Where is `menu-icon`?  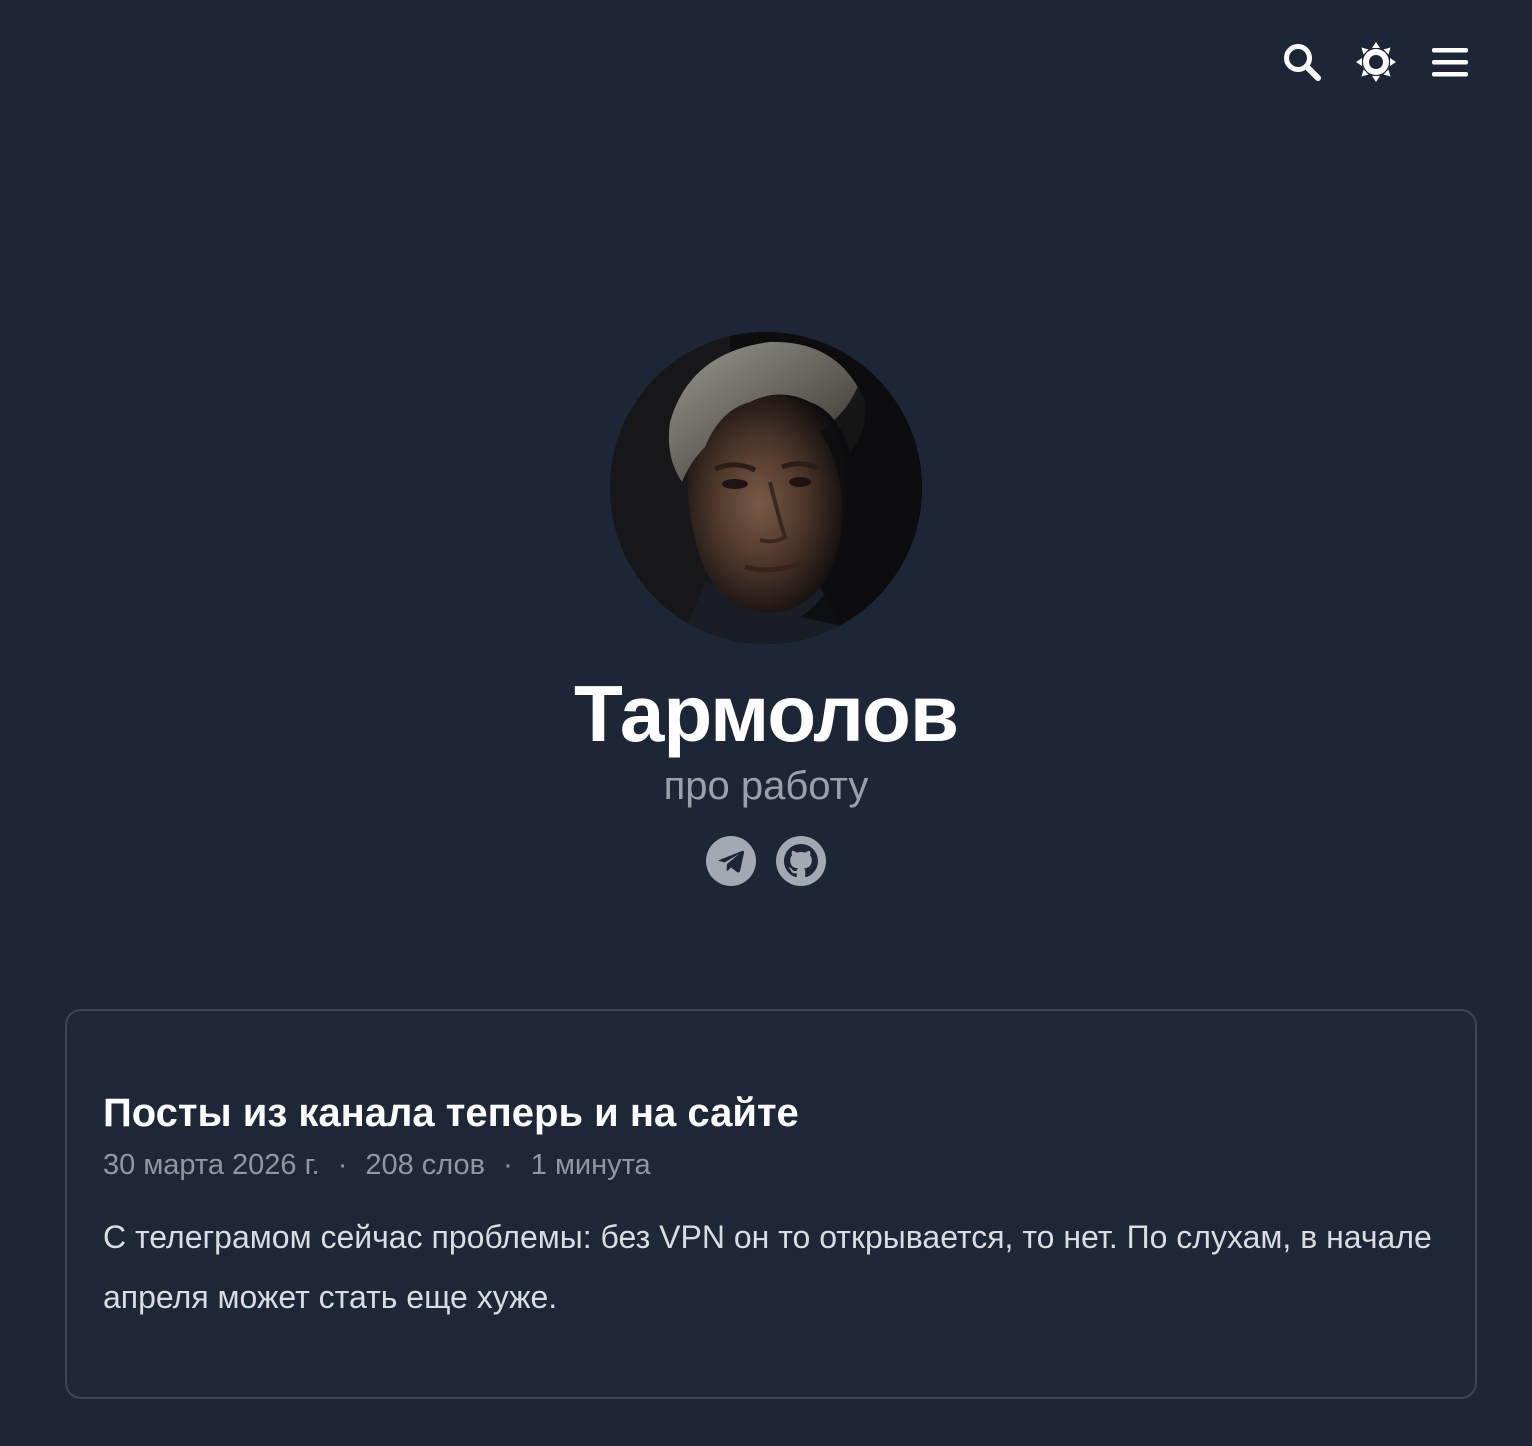 menu-icon is located at coordinates (1450, 62).